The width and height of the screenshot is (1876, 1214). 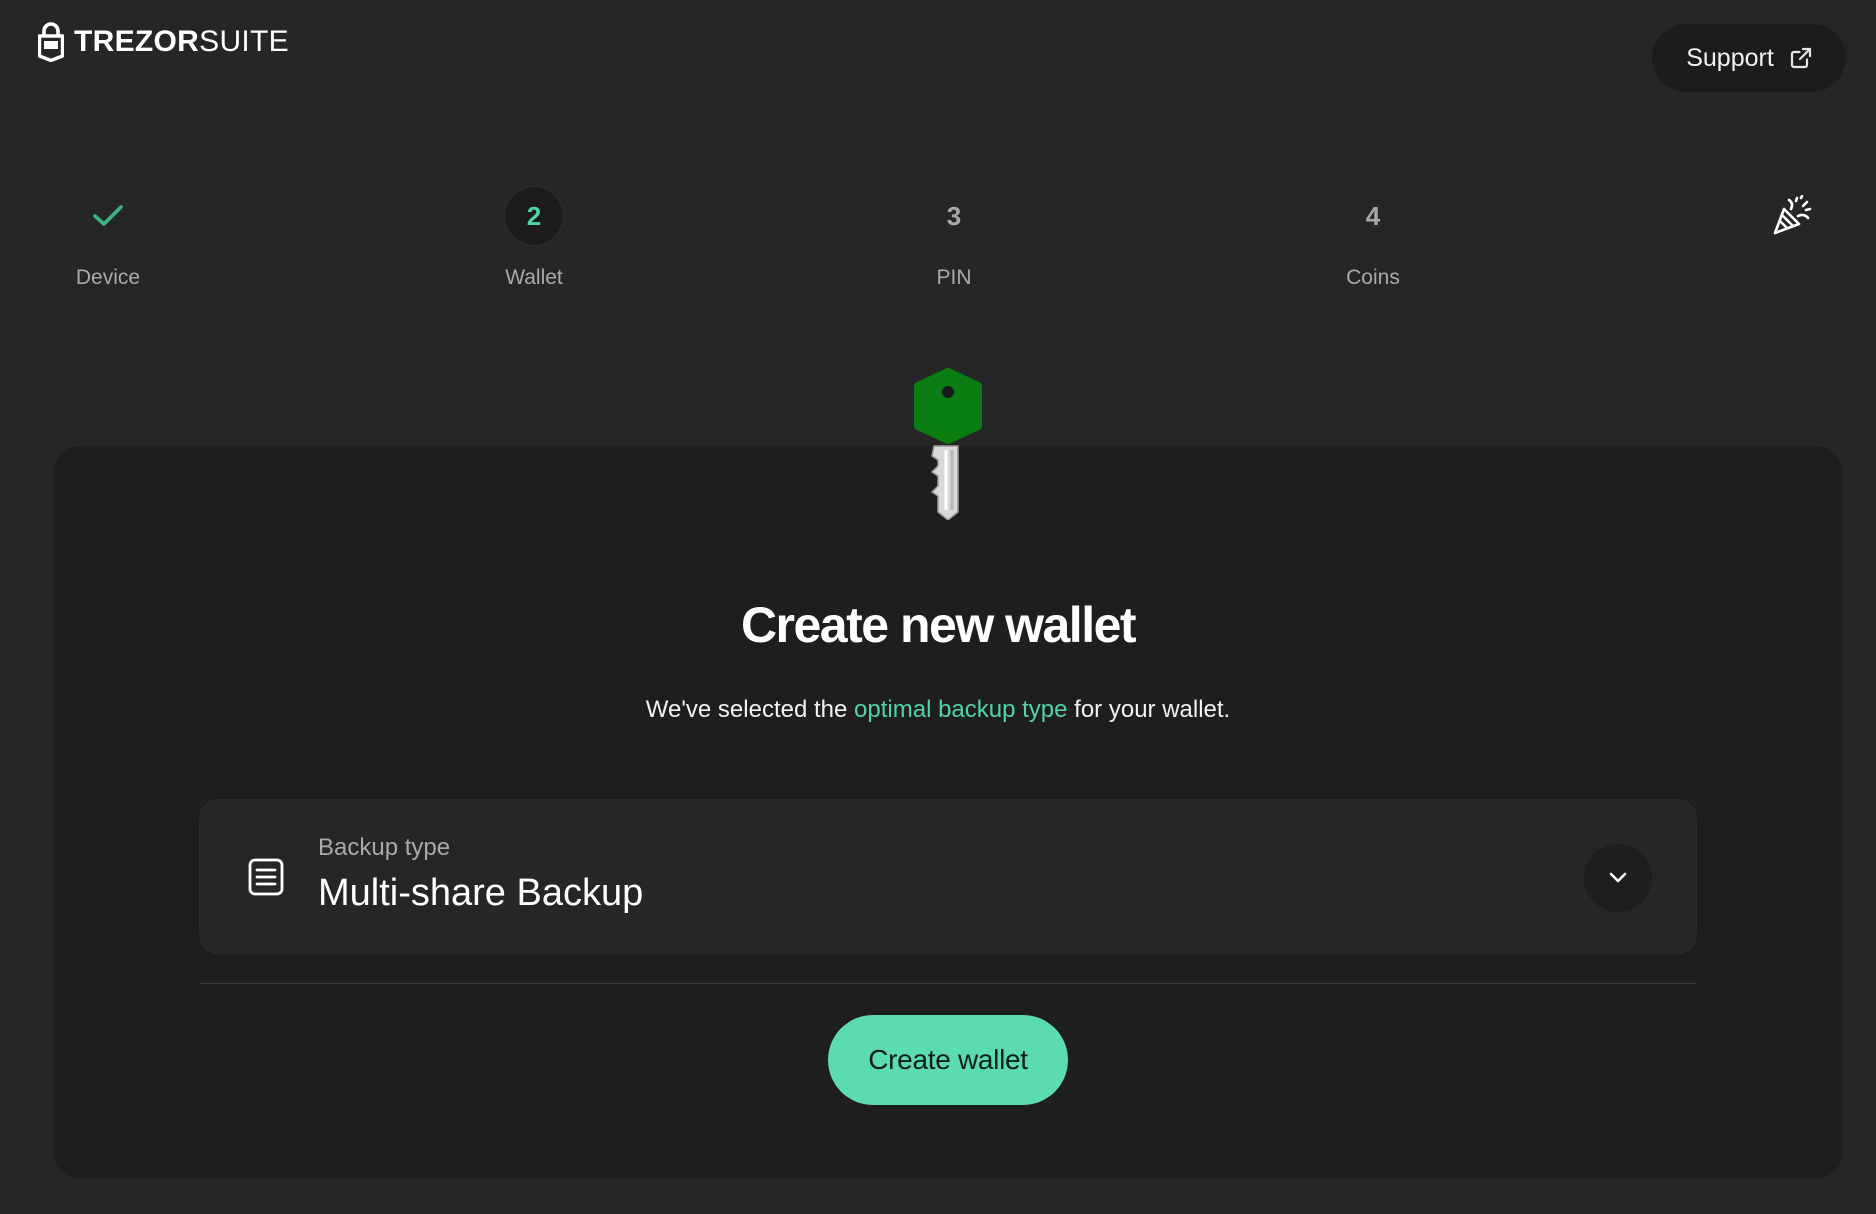 What do you see at coordinates (948, 876) in the screenshot?
I see `backup-type-select: Backup type Multi-share Backup` at bounding box center [948, 876].